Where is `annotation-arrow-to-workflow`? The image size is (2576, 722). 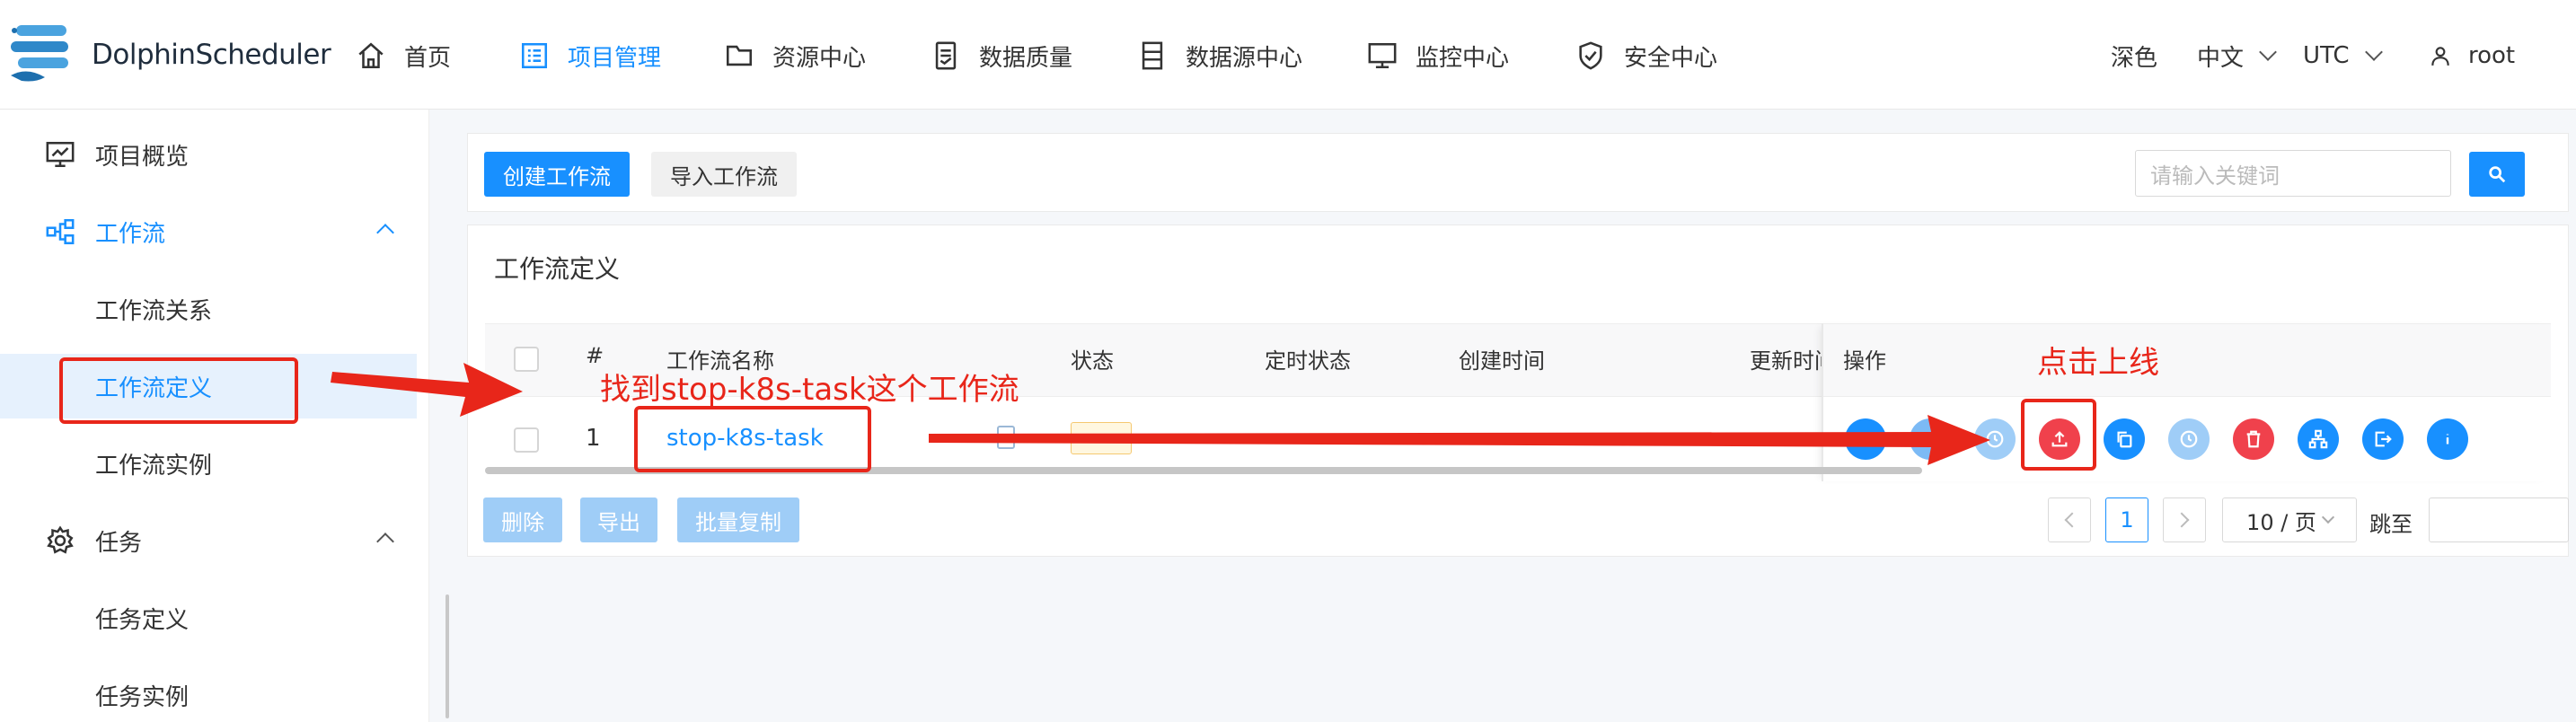 annotation-arrow-to-workflow is located at coordinates (427, 390).